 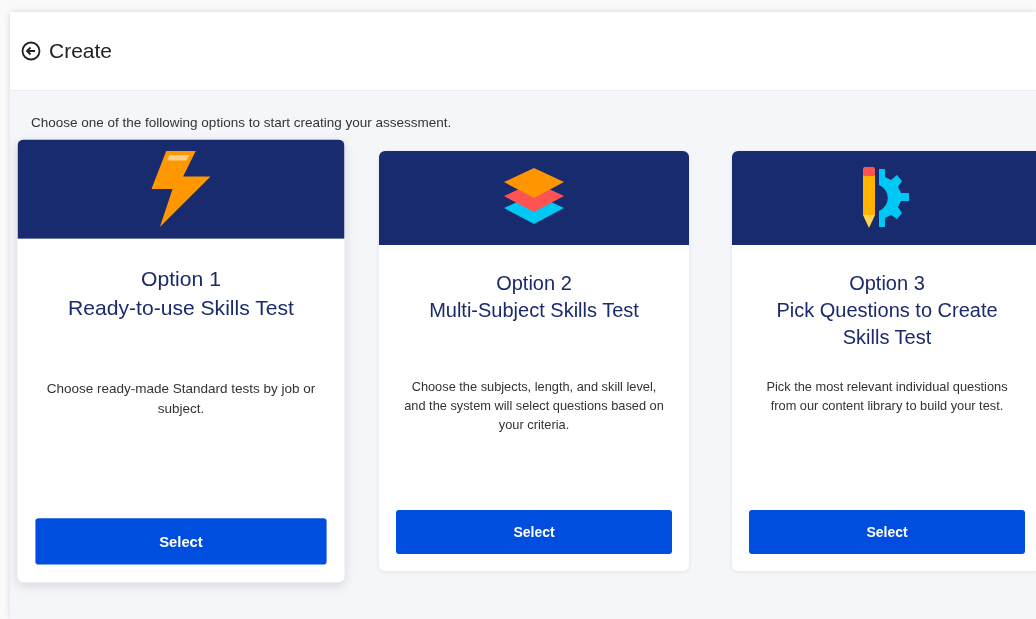 I want to click on option-number: Option 3, so click(x=887, y=283).